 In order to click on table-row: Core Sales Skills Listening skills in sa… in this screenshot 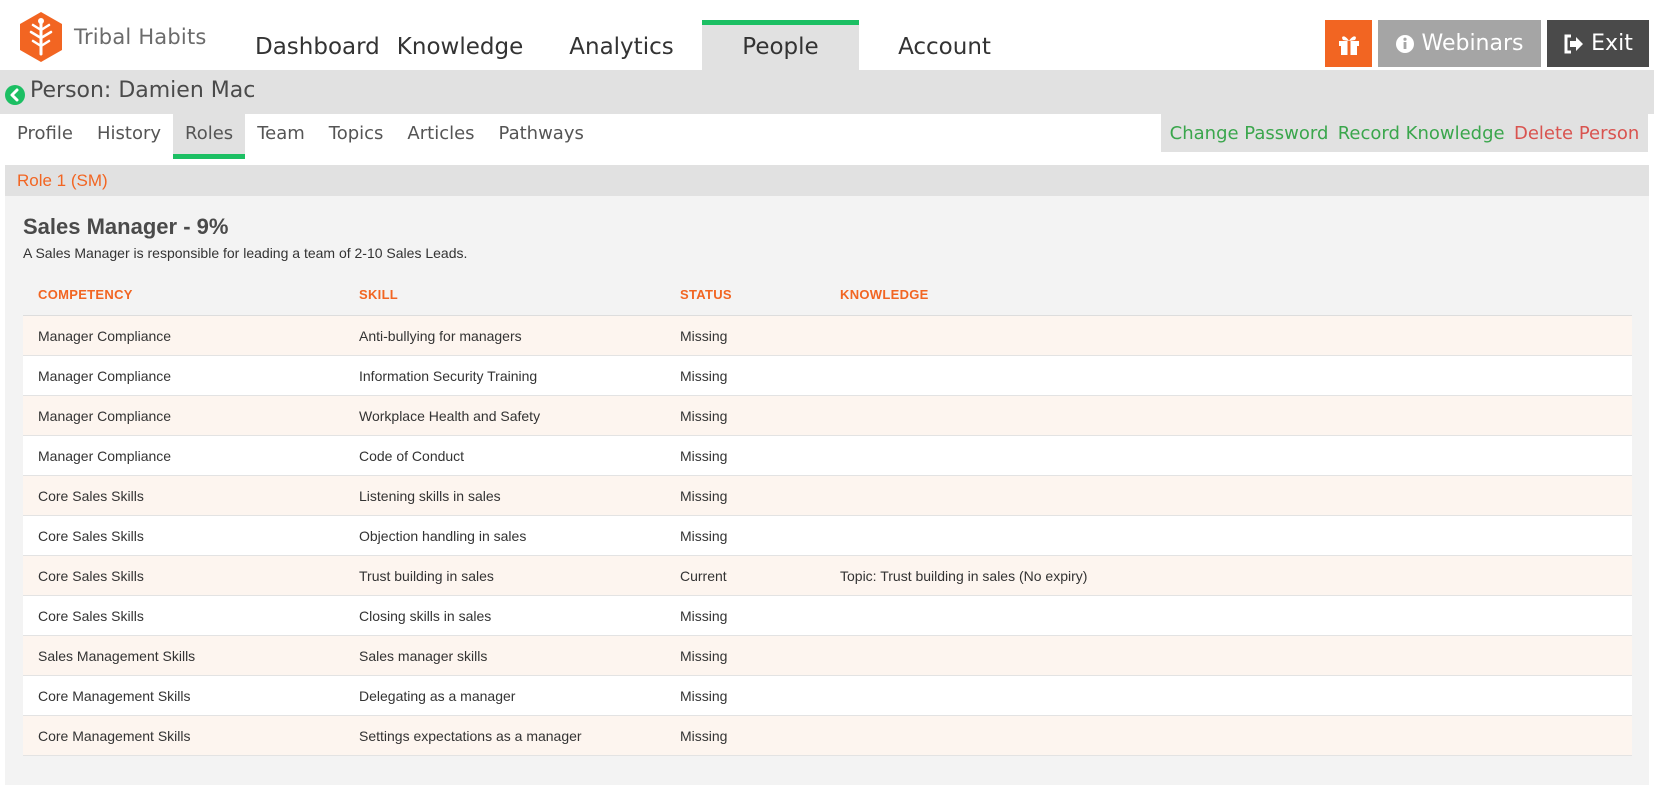, I will do `click(827, 496)`.